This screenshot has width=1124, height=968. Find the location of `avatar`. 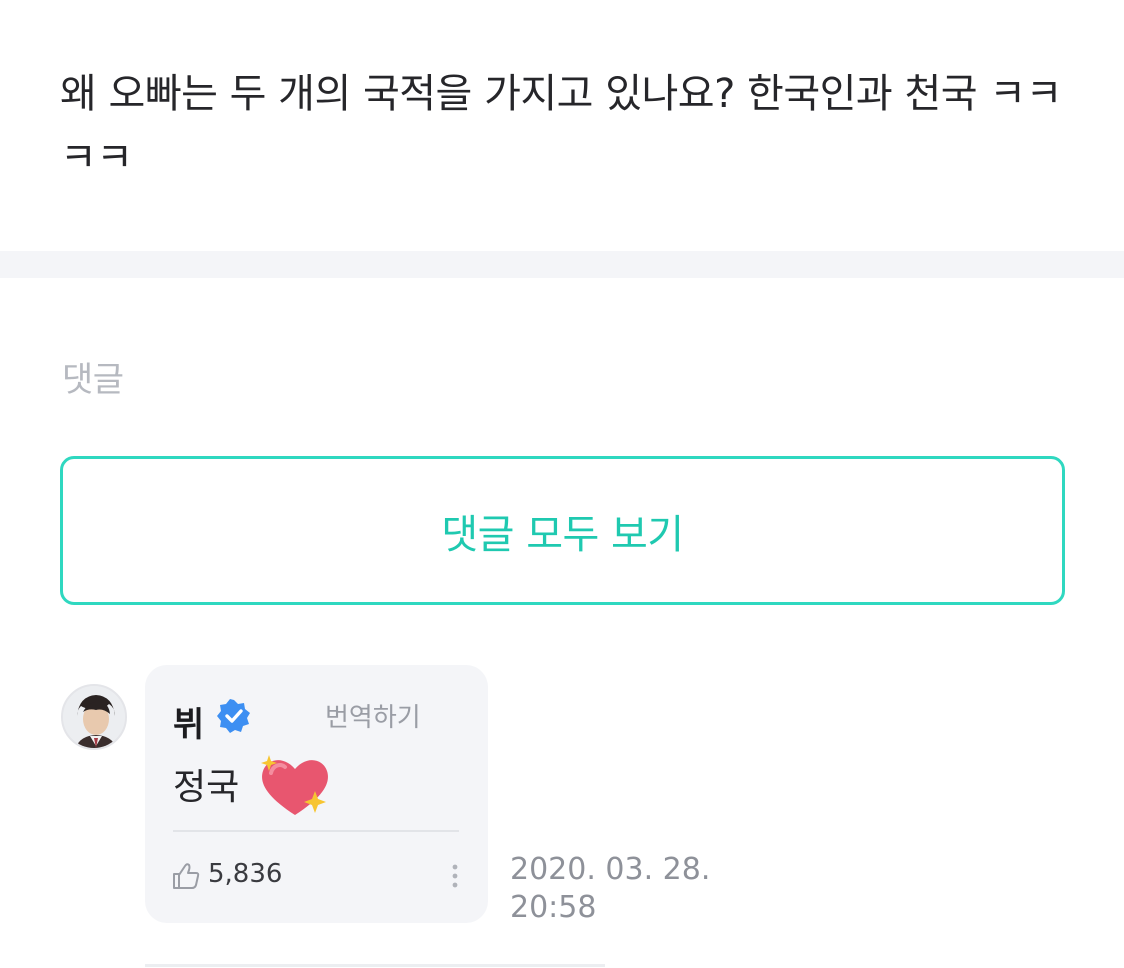

avatar is located at coordinates (94, 717).